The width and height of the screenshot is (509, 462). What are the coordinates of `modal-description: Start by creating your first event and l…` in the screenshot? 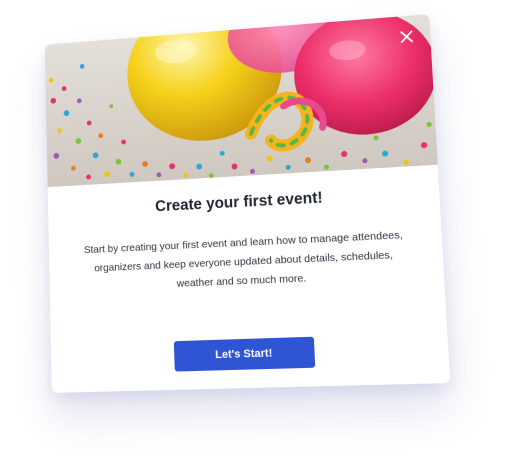 It's located at (243, 259).